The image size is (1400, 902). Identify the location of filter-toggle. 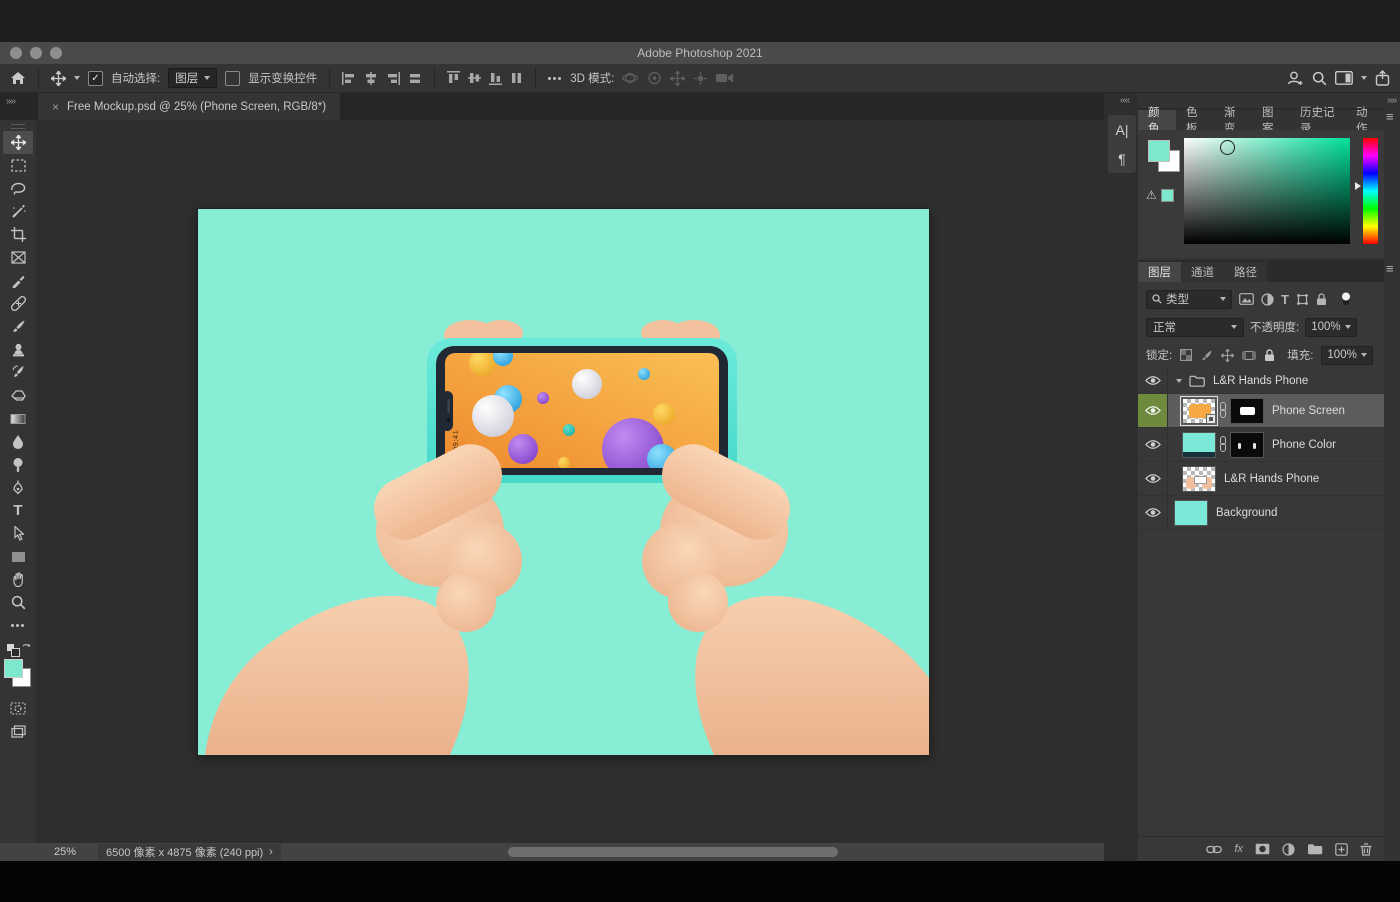
(1346, 299).